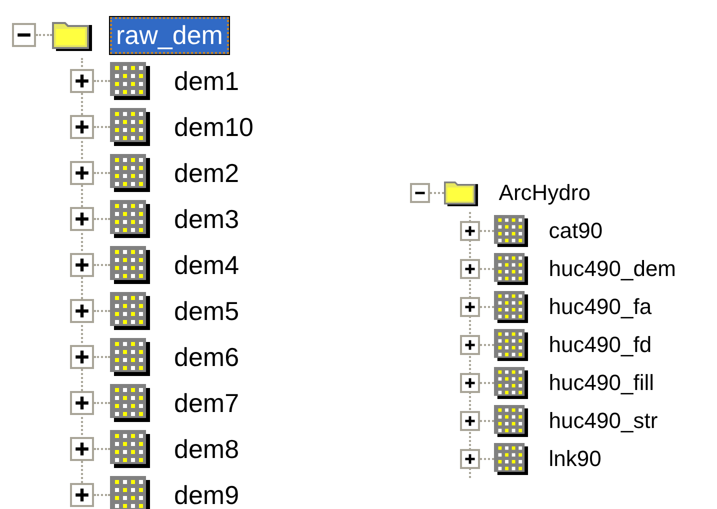  Describe the element at coordinates (207, 265) in the screenshot. I see `tree-item-label: dem4` at that location.